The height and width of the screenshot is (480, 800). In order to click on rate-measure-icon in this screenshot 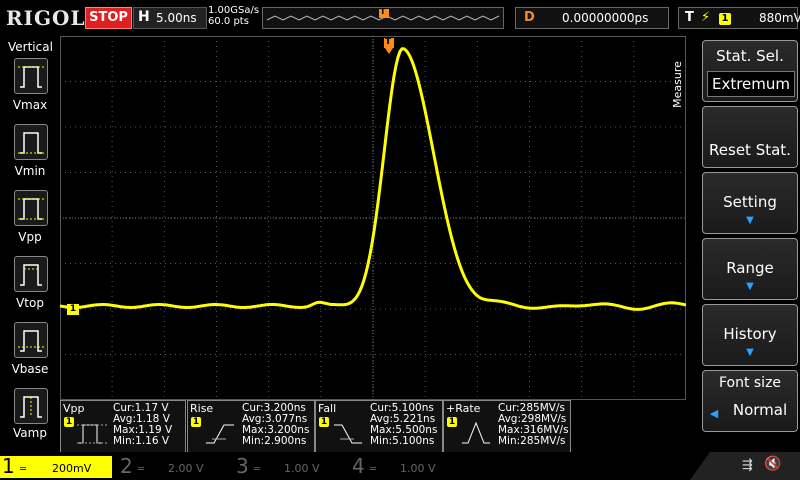, I will do `click(476, 432)`.